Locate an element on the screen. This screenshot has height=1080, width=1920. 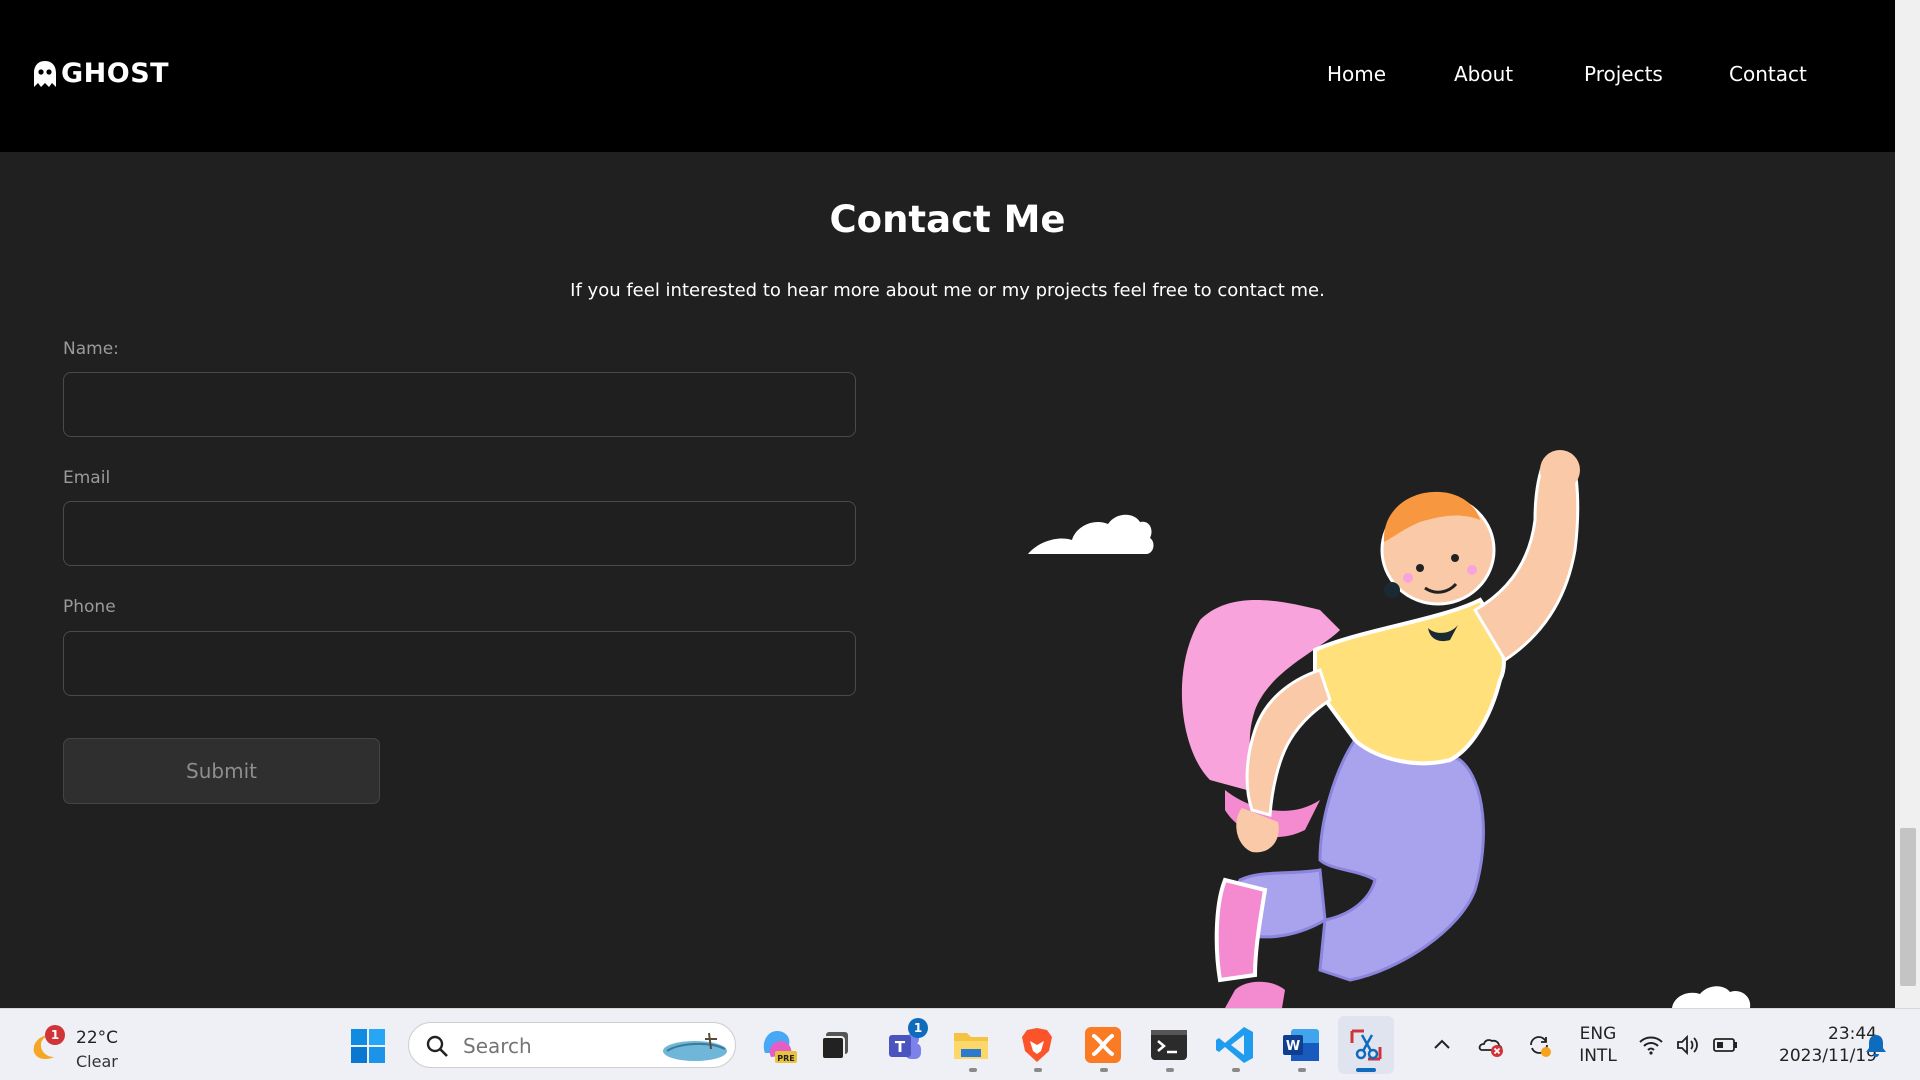
task-view-icon is located at coordinates (834, 1046).